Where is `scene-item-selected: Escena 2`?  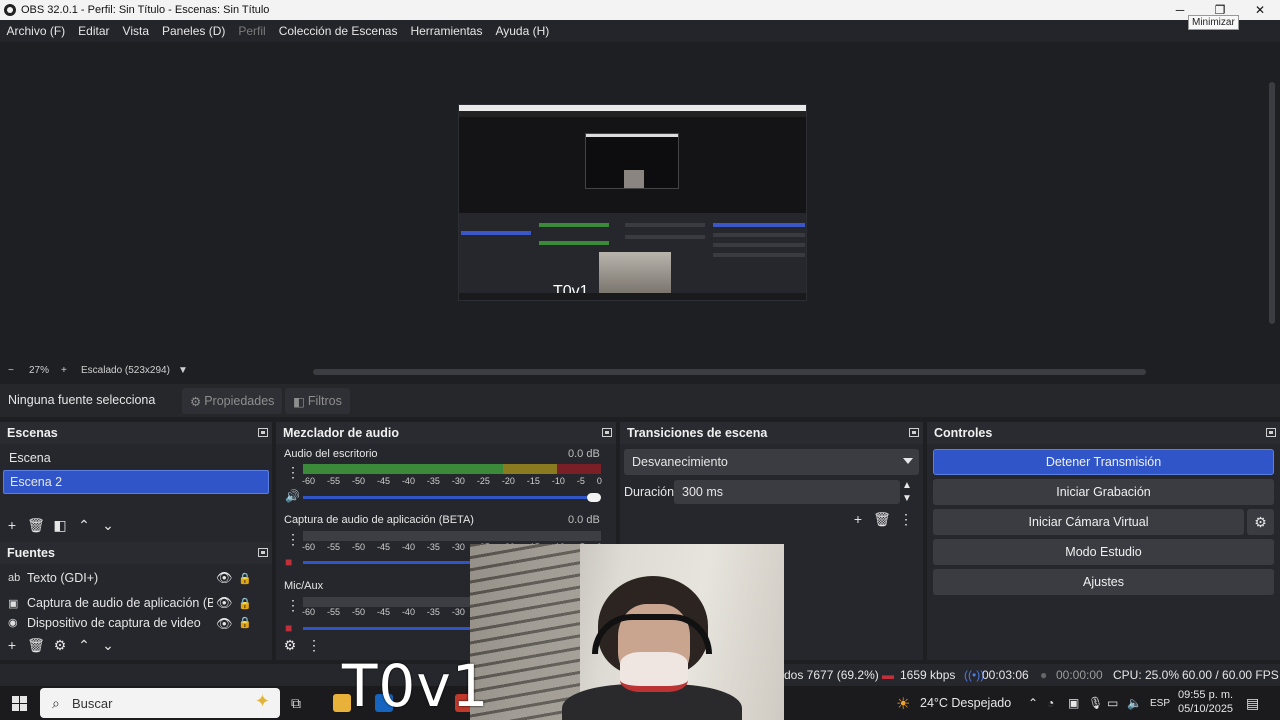 scene-item-selected: Escena 2 is located at coordinates (136, 482).